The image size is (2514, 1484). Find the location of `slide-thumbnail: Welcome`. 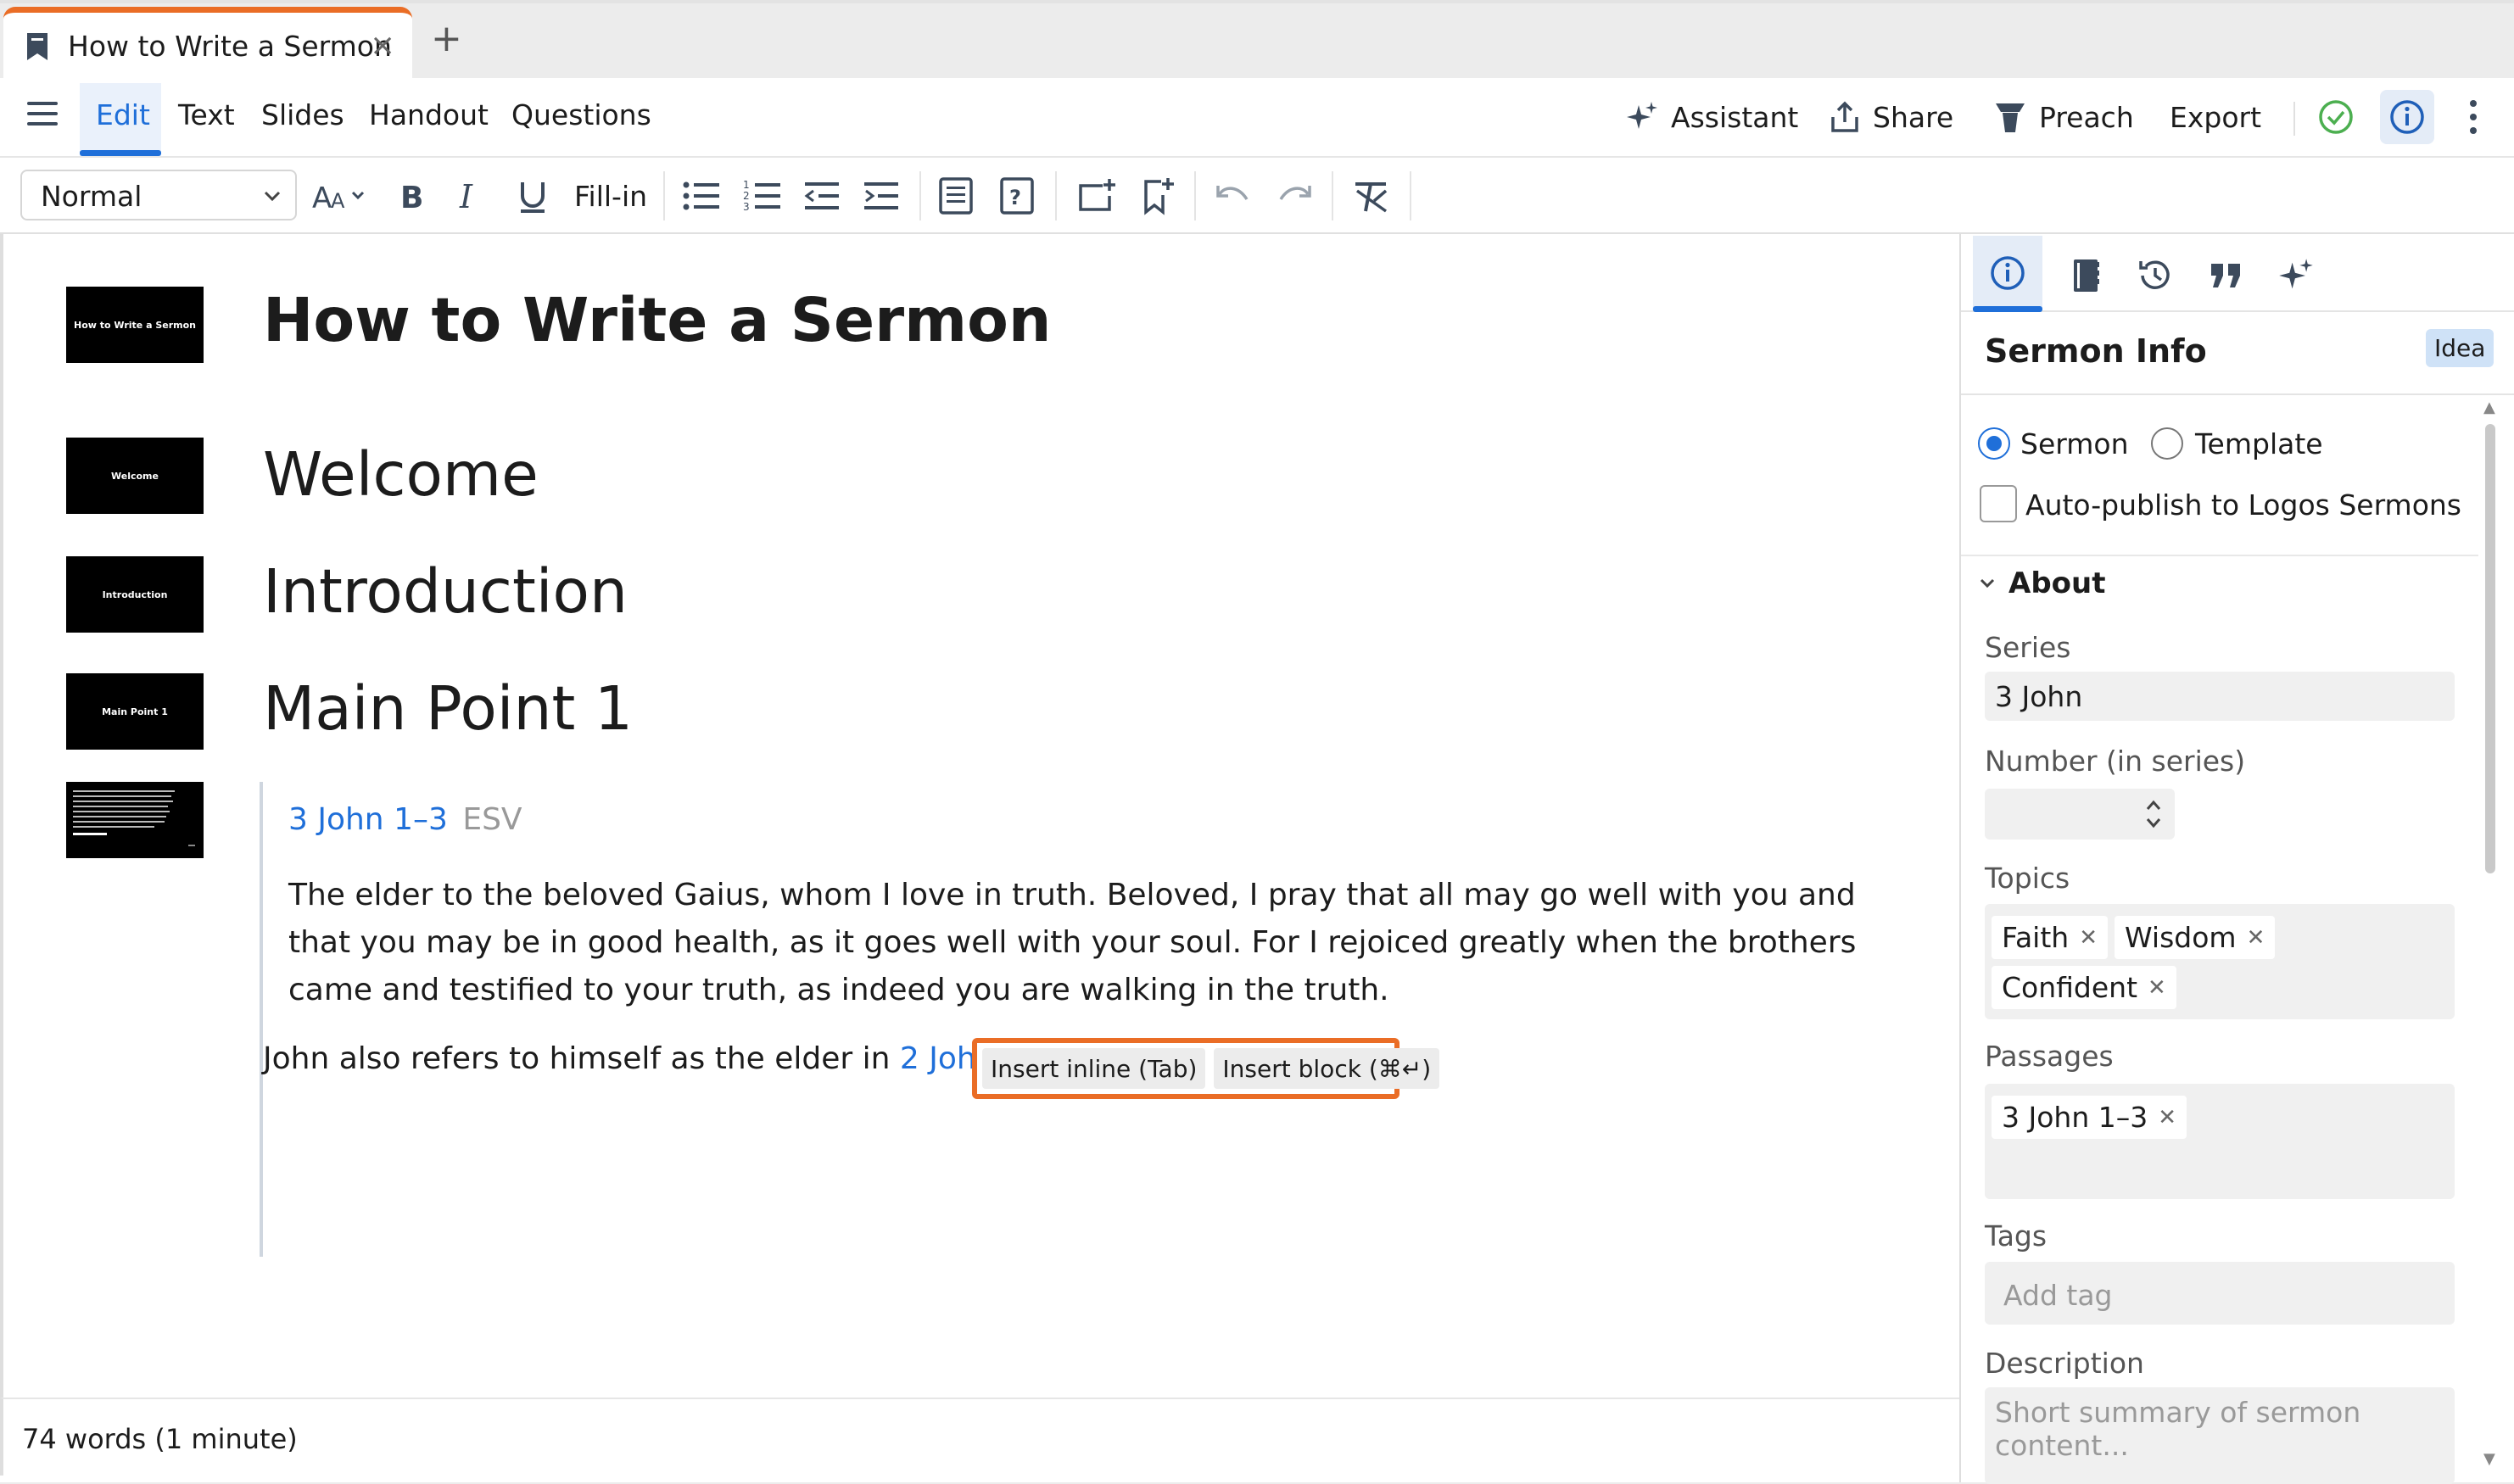

slide-thumbnail: Welcome is located at coordinates (135, 476).